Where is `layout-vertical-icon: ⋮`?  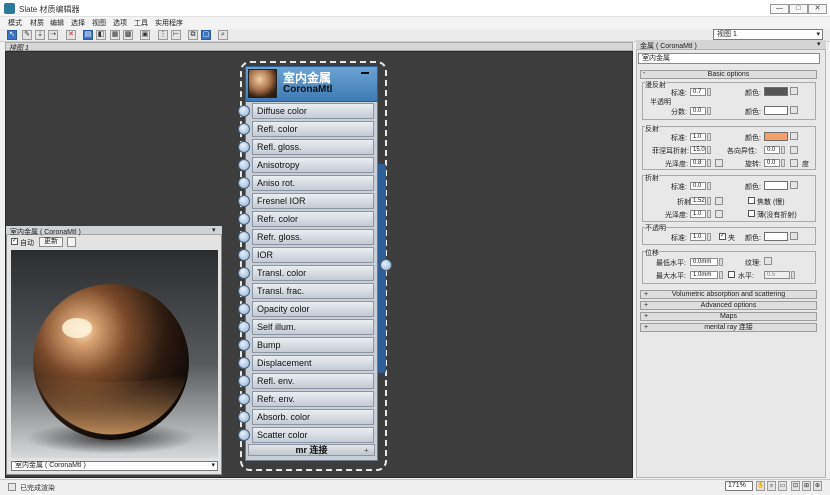
layout-vertical-icon: ⋮ is located at coordinates (163, 35).